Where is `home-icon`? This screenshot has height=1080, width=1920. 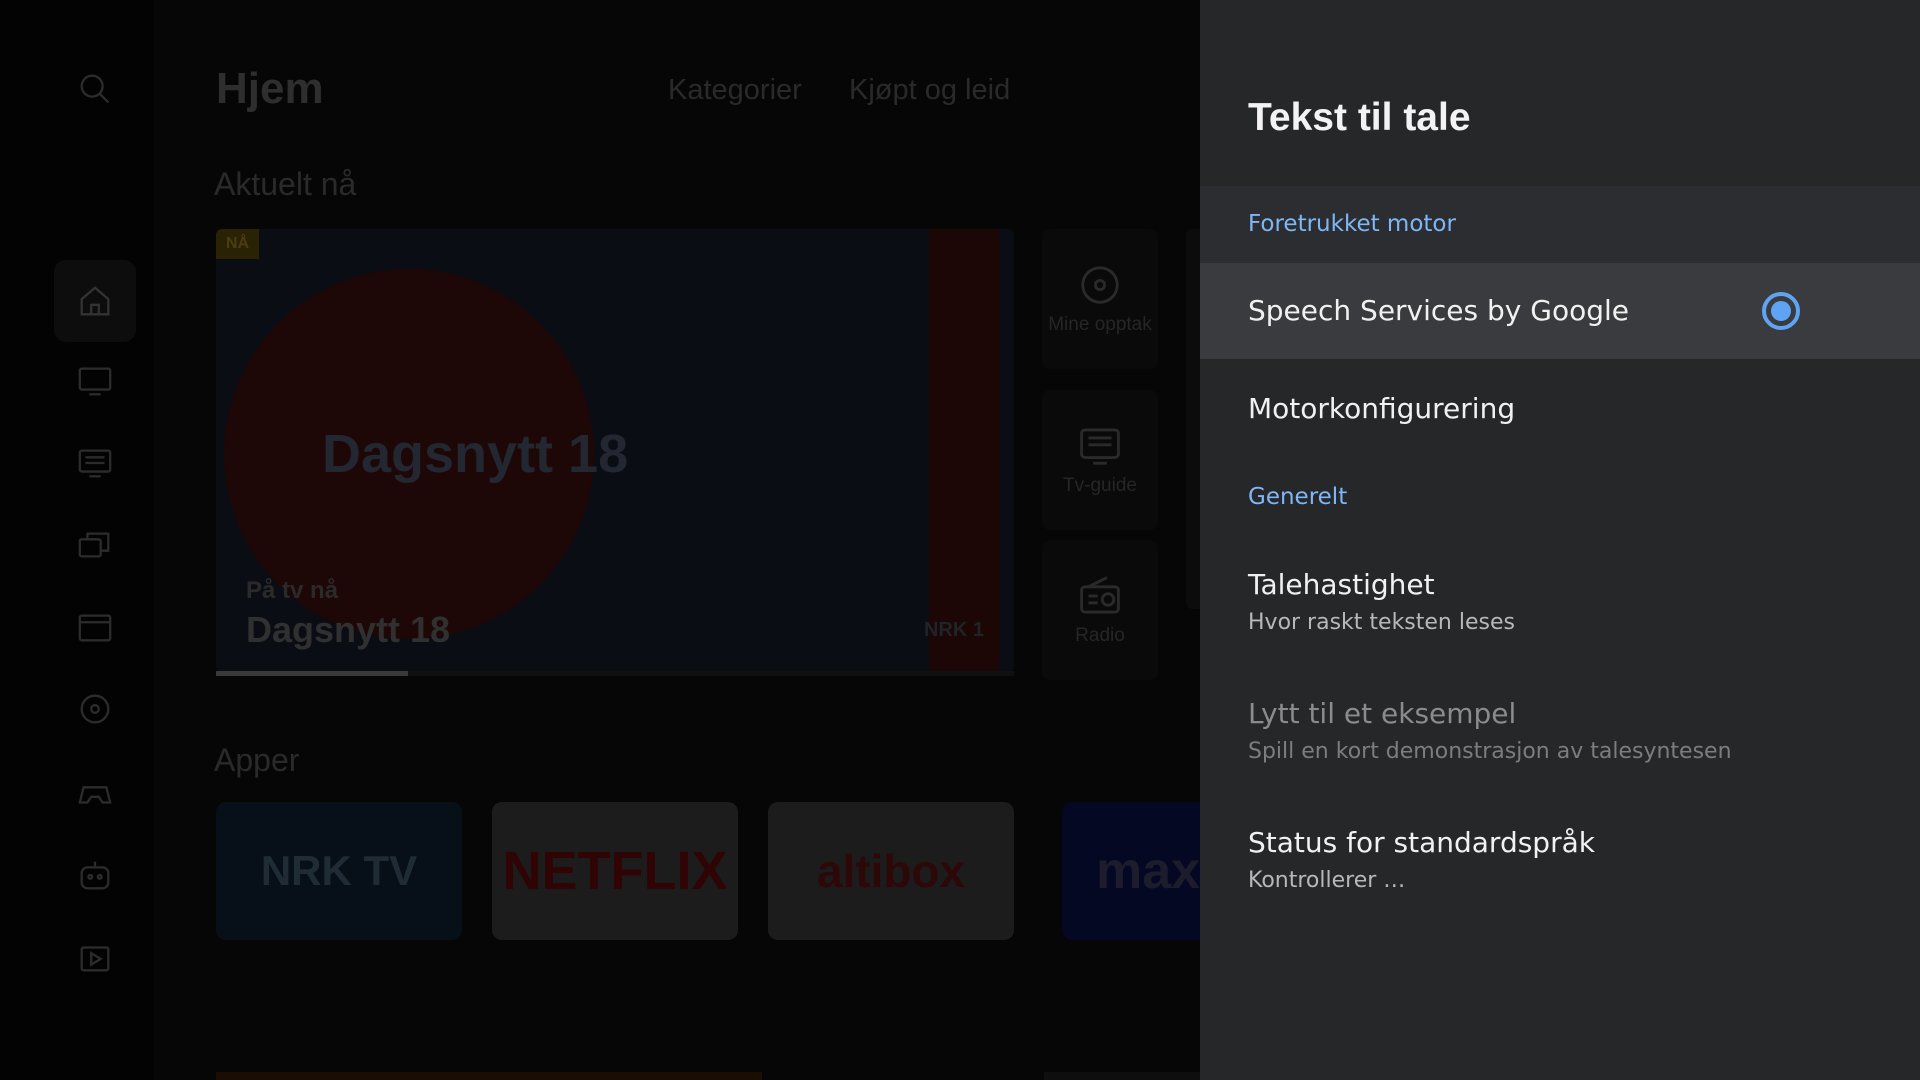
home-icon is located at coordinates (95, 301).